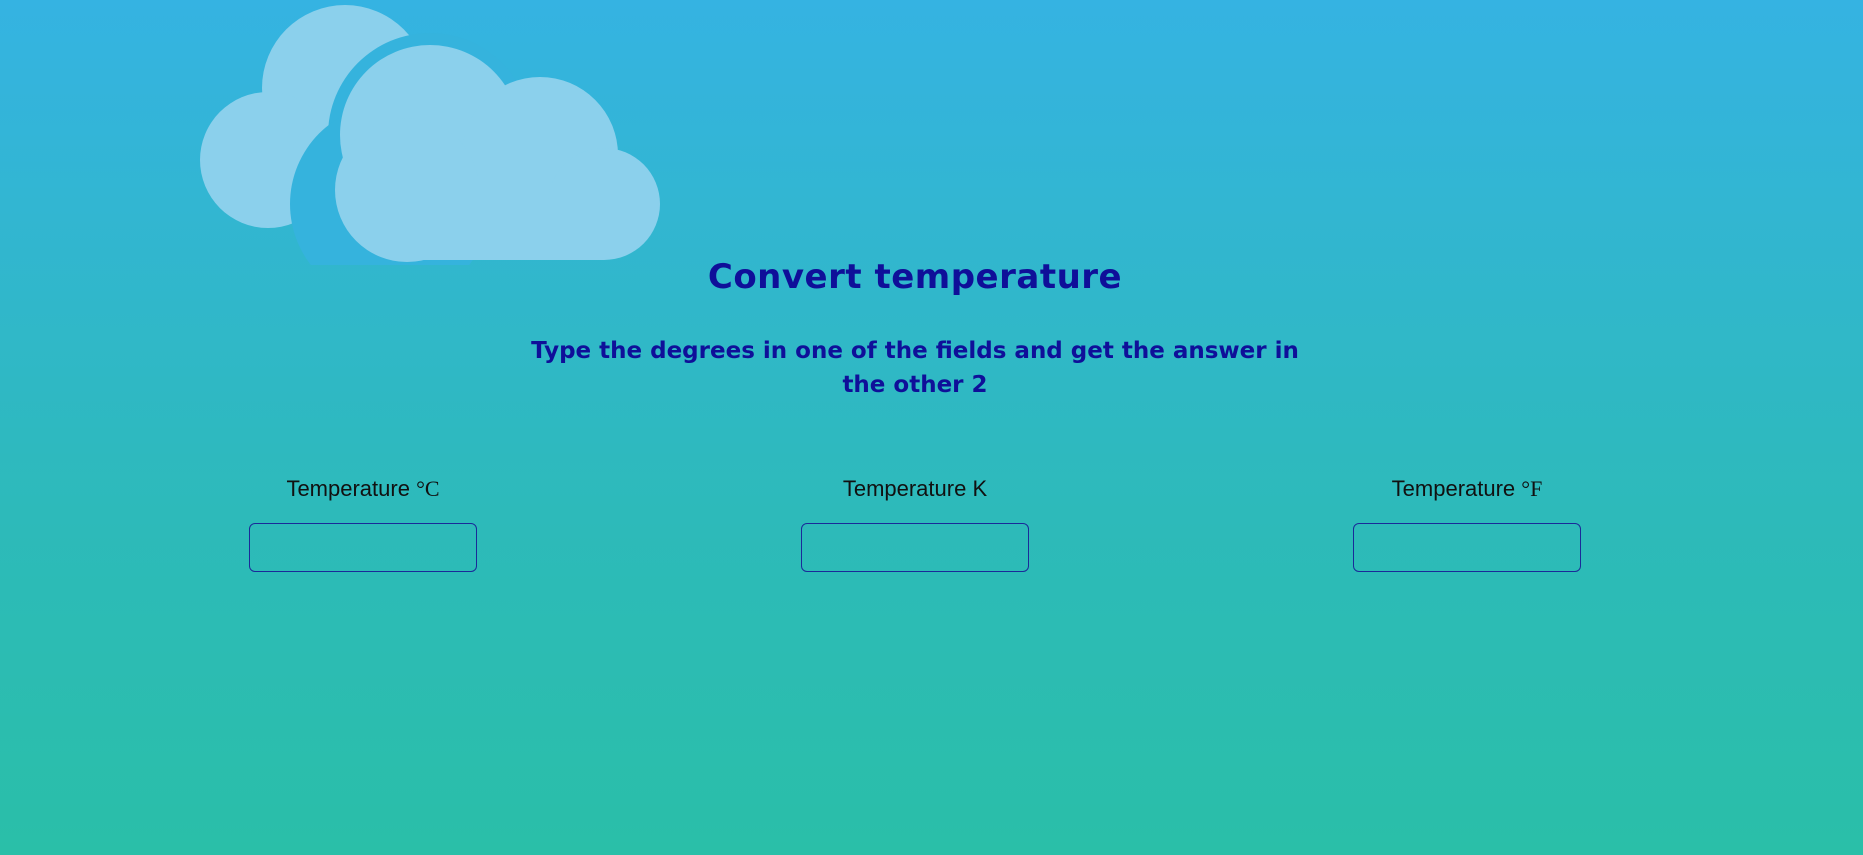 The width and height of the screenshot is (1863, 855). I want to click on clouds-icon, so click(430, 135).